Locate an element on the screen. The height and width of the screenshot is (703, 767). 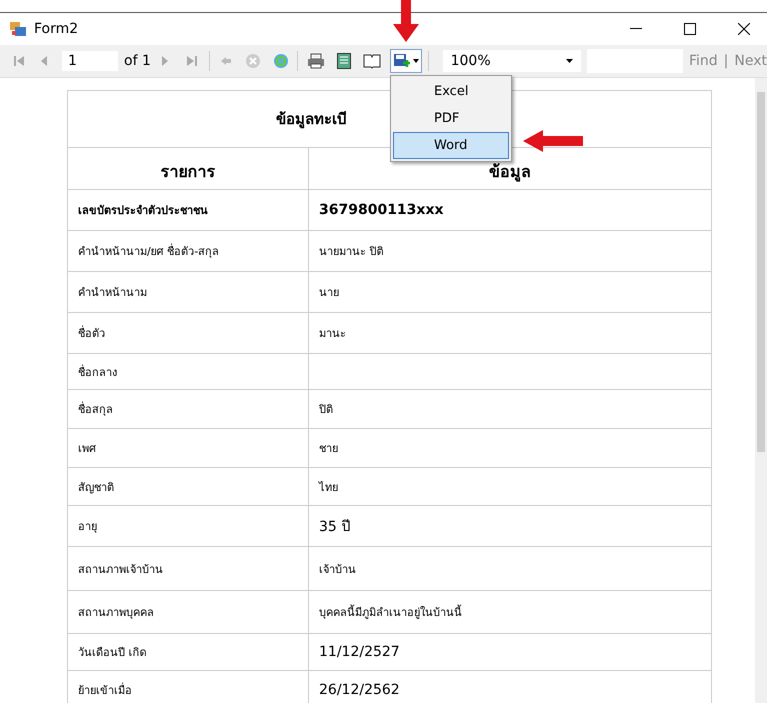
table-cell: ย้ายเข้าเมื่อ is located at coordinates (188, 687).